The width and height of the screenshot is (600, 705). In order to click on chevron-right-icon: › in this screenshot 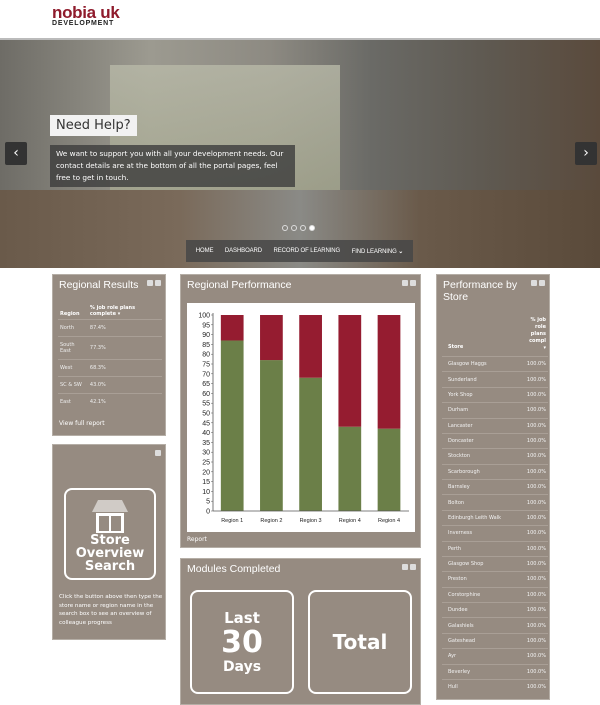, I will do `click(586, 153)`.